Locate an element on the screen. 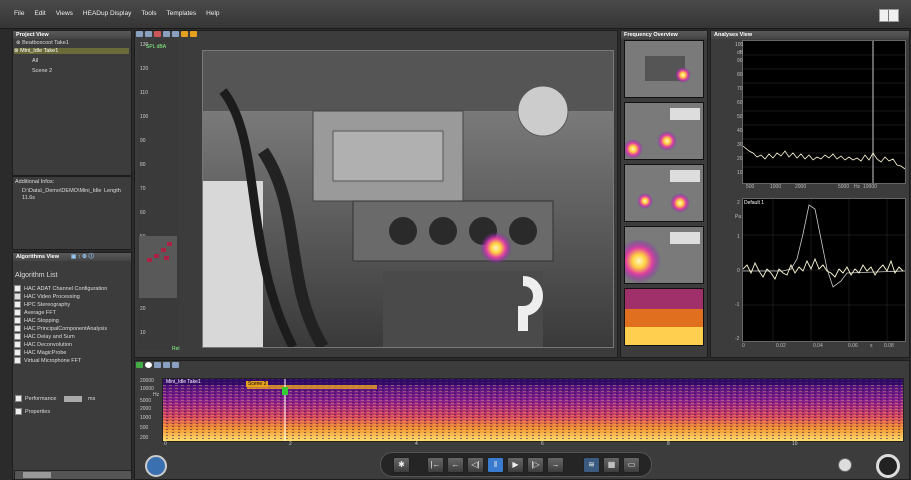 This screenshot has height=480, width=911. algorithm-item: HAC ADAT Channel Configuration is located at coordinates (60, 288).